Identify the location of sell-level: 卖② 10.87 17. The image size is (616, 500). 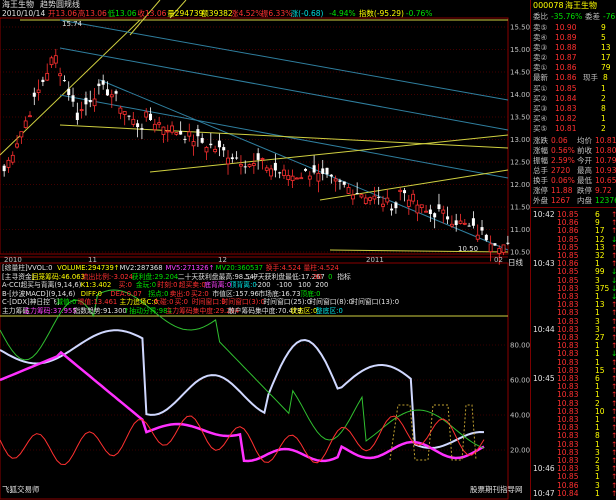
(573, 57).